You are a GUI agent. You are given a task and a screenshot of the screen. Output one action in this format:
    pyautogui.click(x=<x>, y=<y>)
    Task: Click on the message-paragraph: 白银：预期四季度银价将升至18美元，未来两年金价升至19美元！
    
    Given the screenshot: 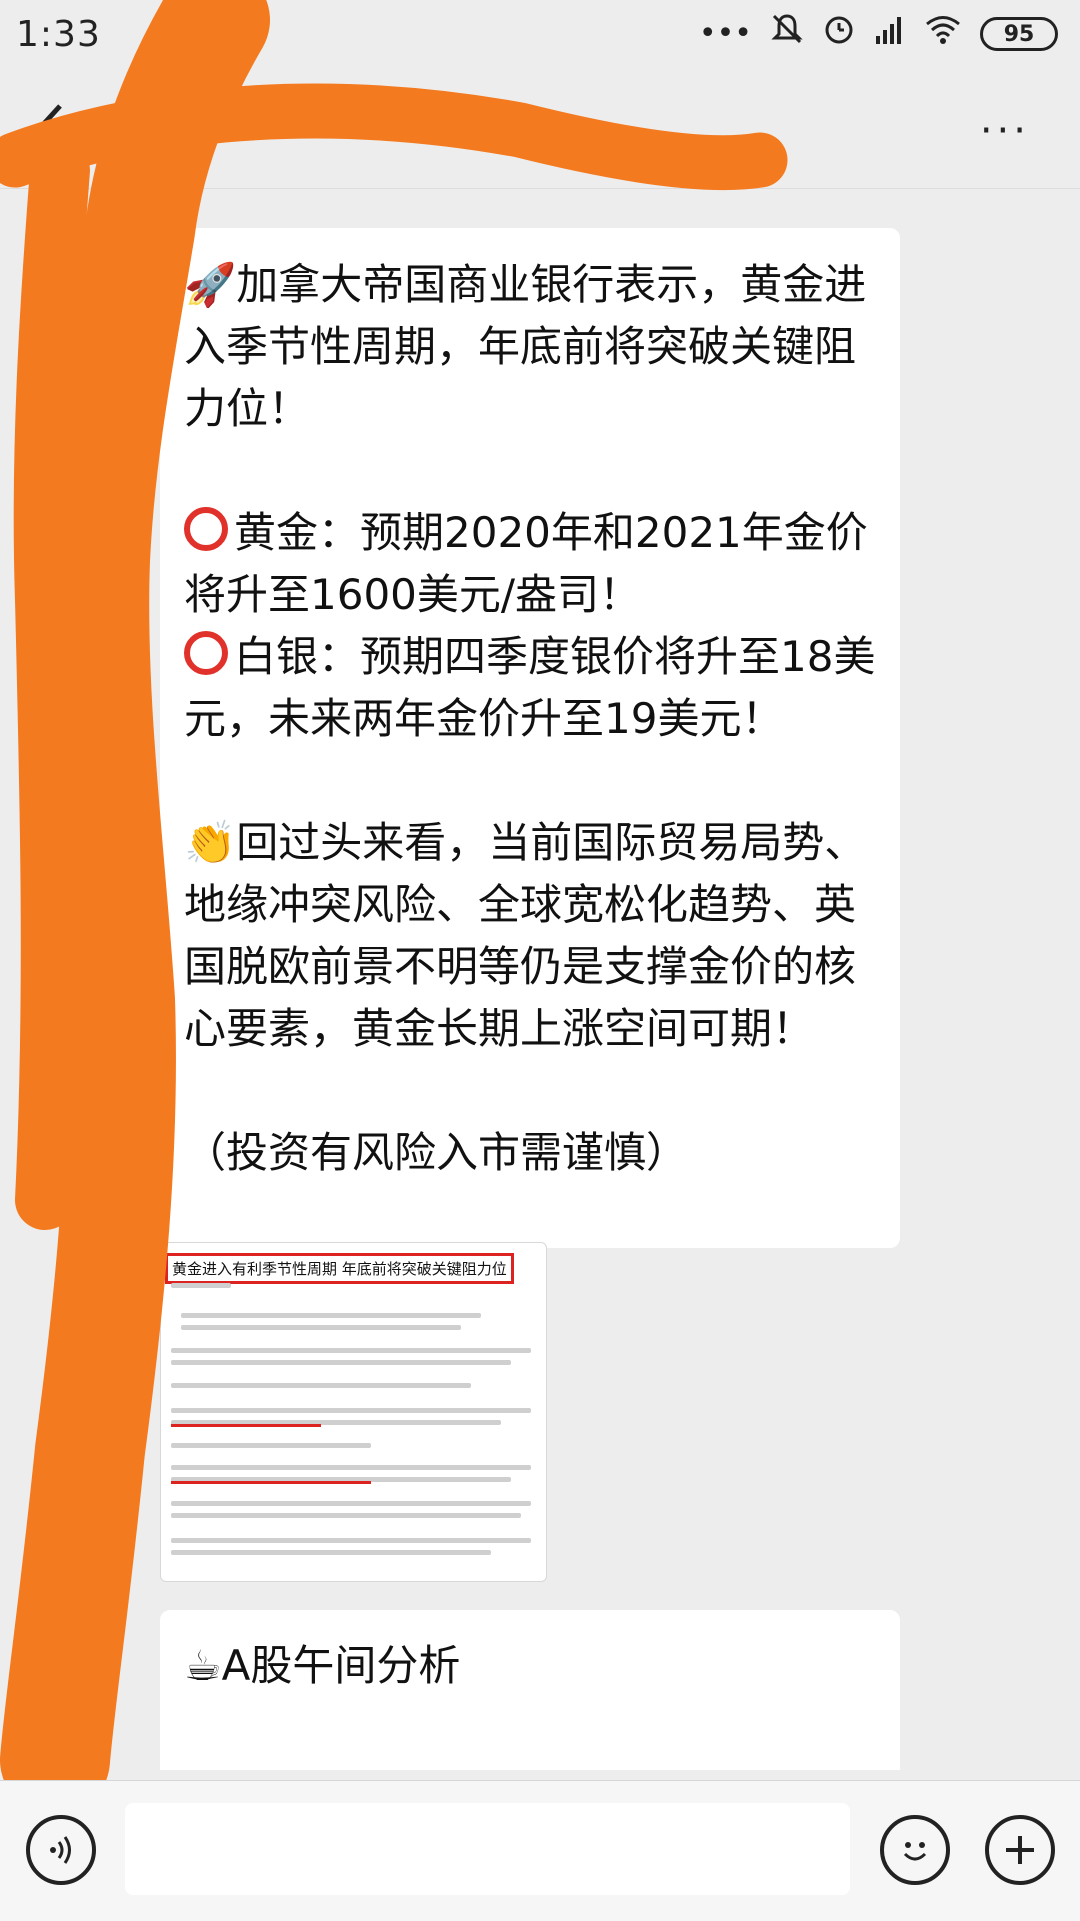 What is the action you would take?
    pyautogui.click(x=530, y=687)
    